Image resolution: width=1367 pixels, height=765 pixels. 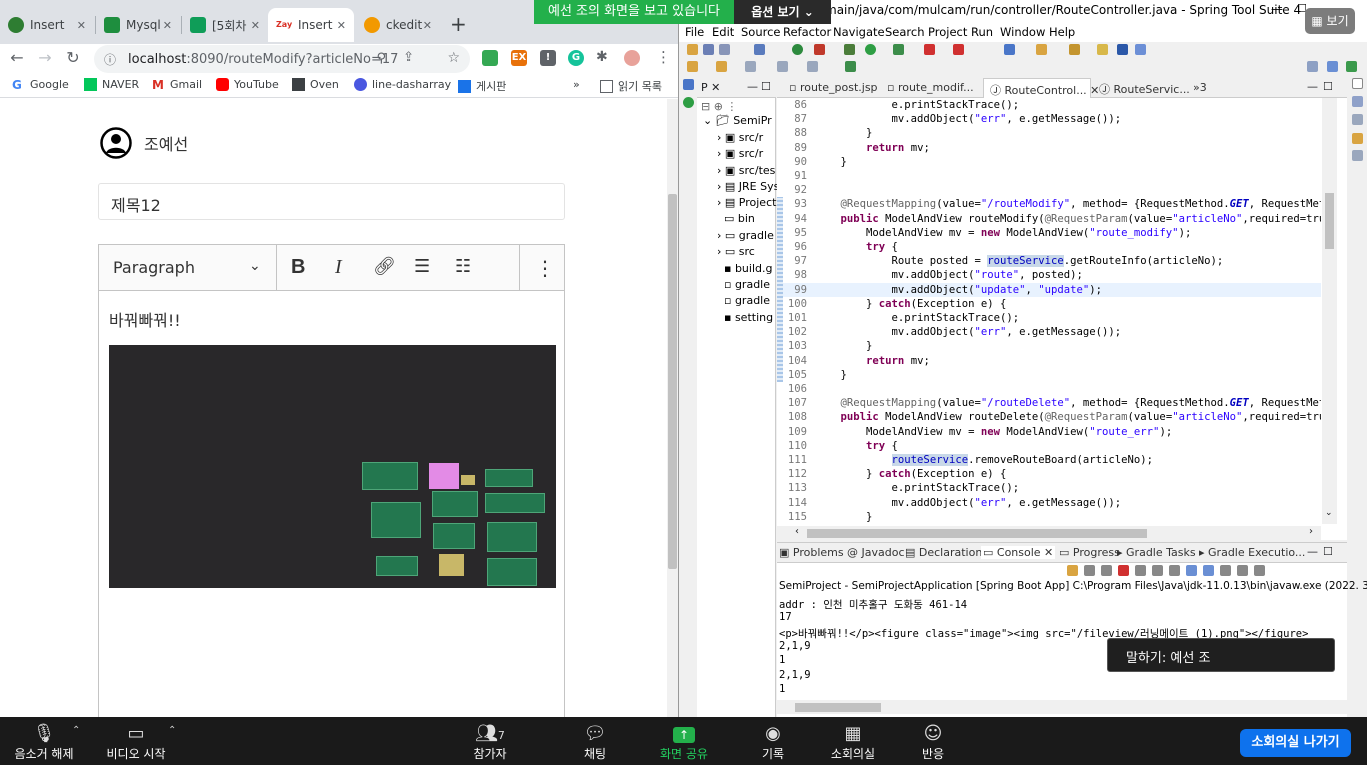 What do you see at coordinates (850, 66) in the screenshot?
I see `pin-icon` at bounding box center [850, 66].